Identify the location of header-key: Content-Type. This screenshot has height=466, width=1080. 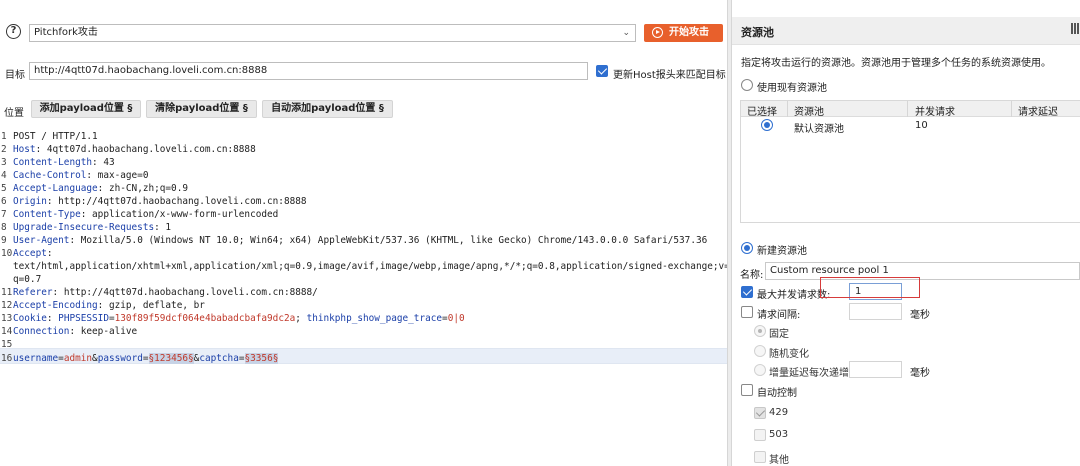
(47, 214).